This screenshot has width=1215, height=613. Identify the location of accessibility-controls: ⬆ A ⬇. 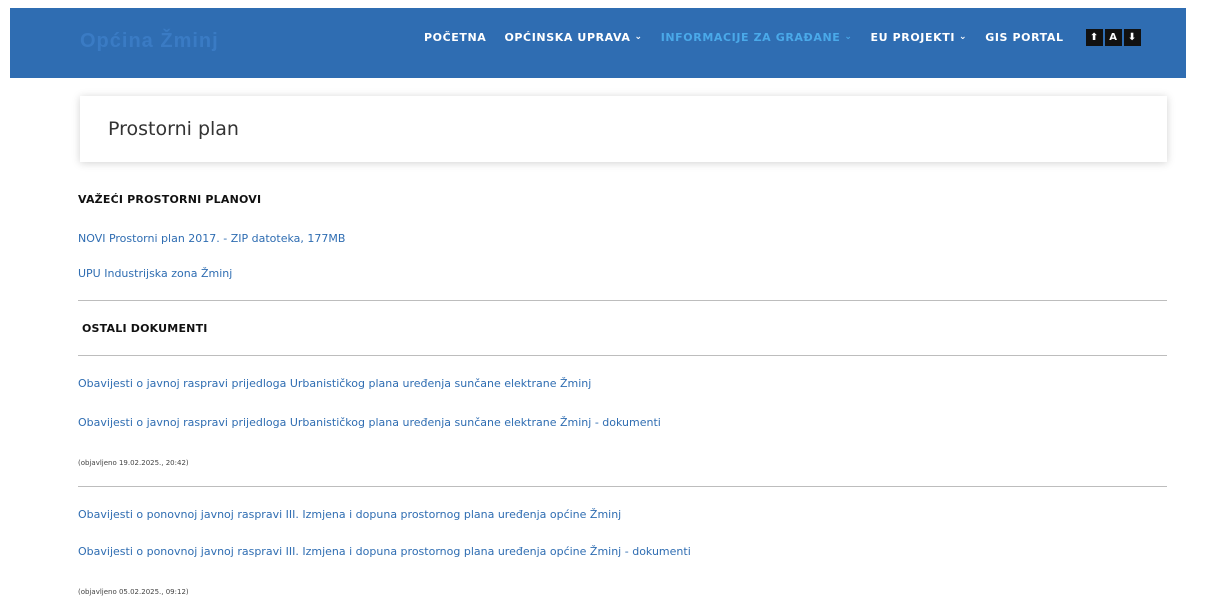
(1114, 37).